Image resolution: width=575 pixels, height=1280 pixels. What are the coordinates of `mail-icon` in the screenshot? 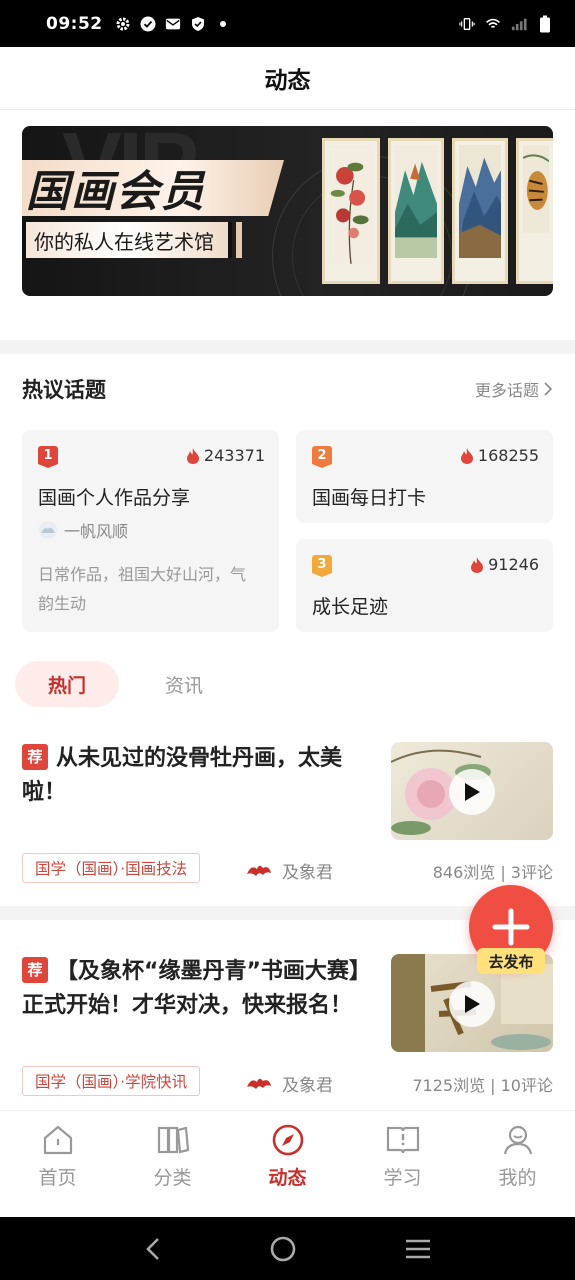 It's located at (173, 24).